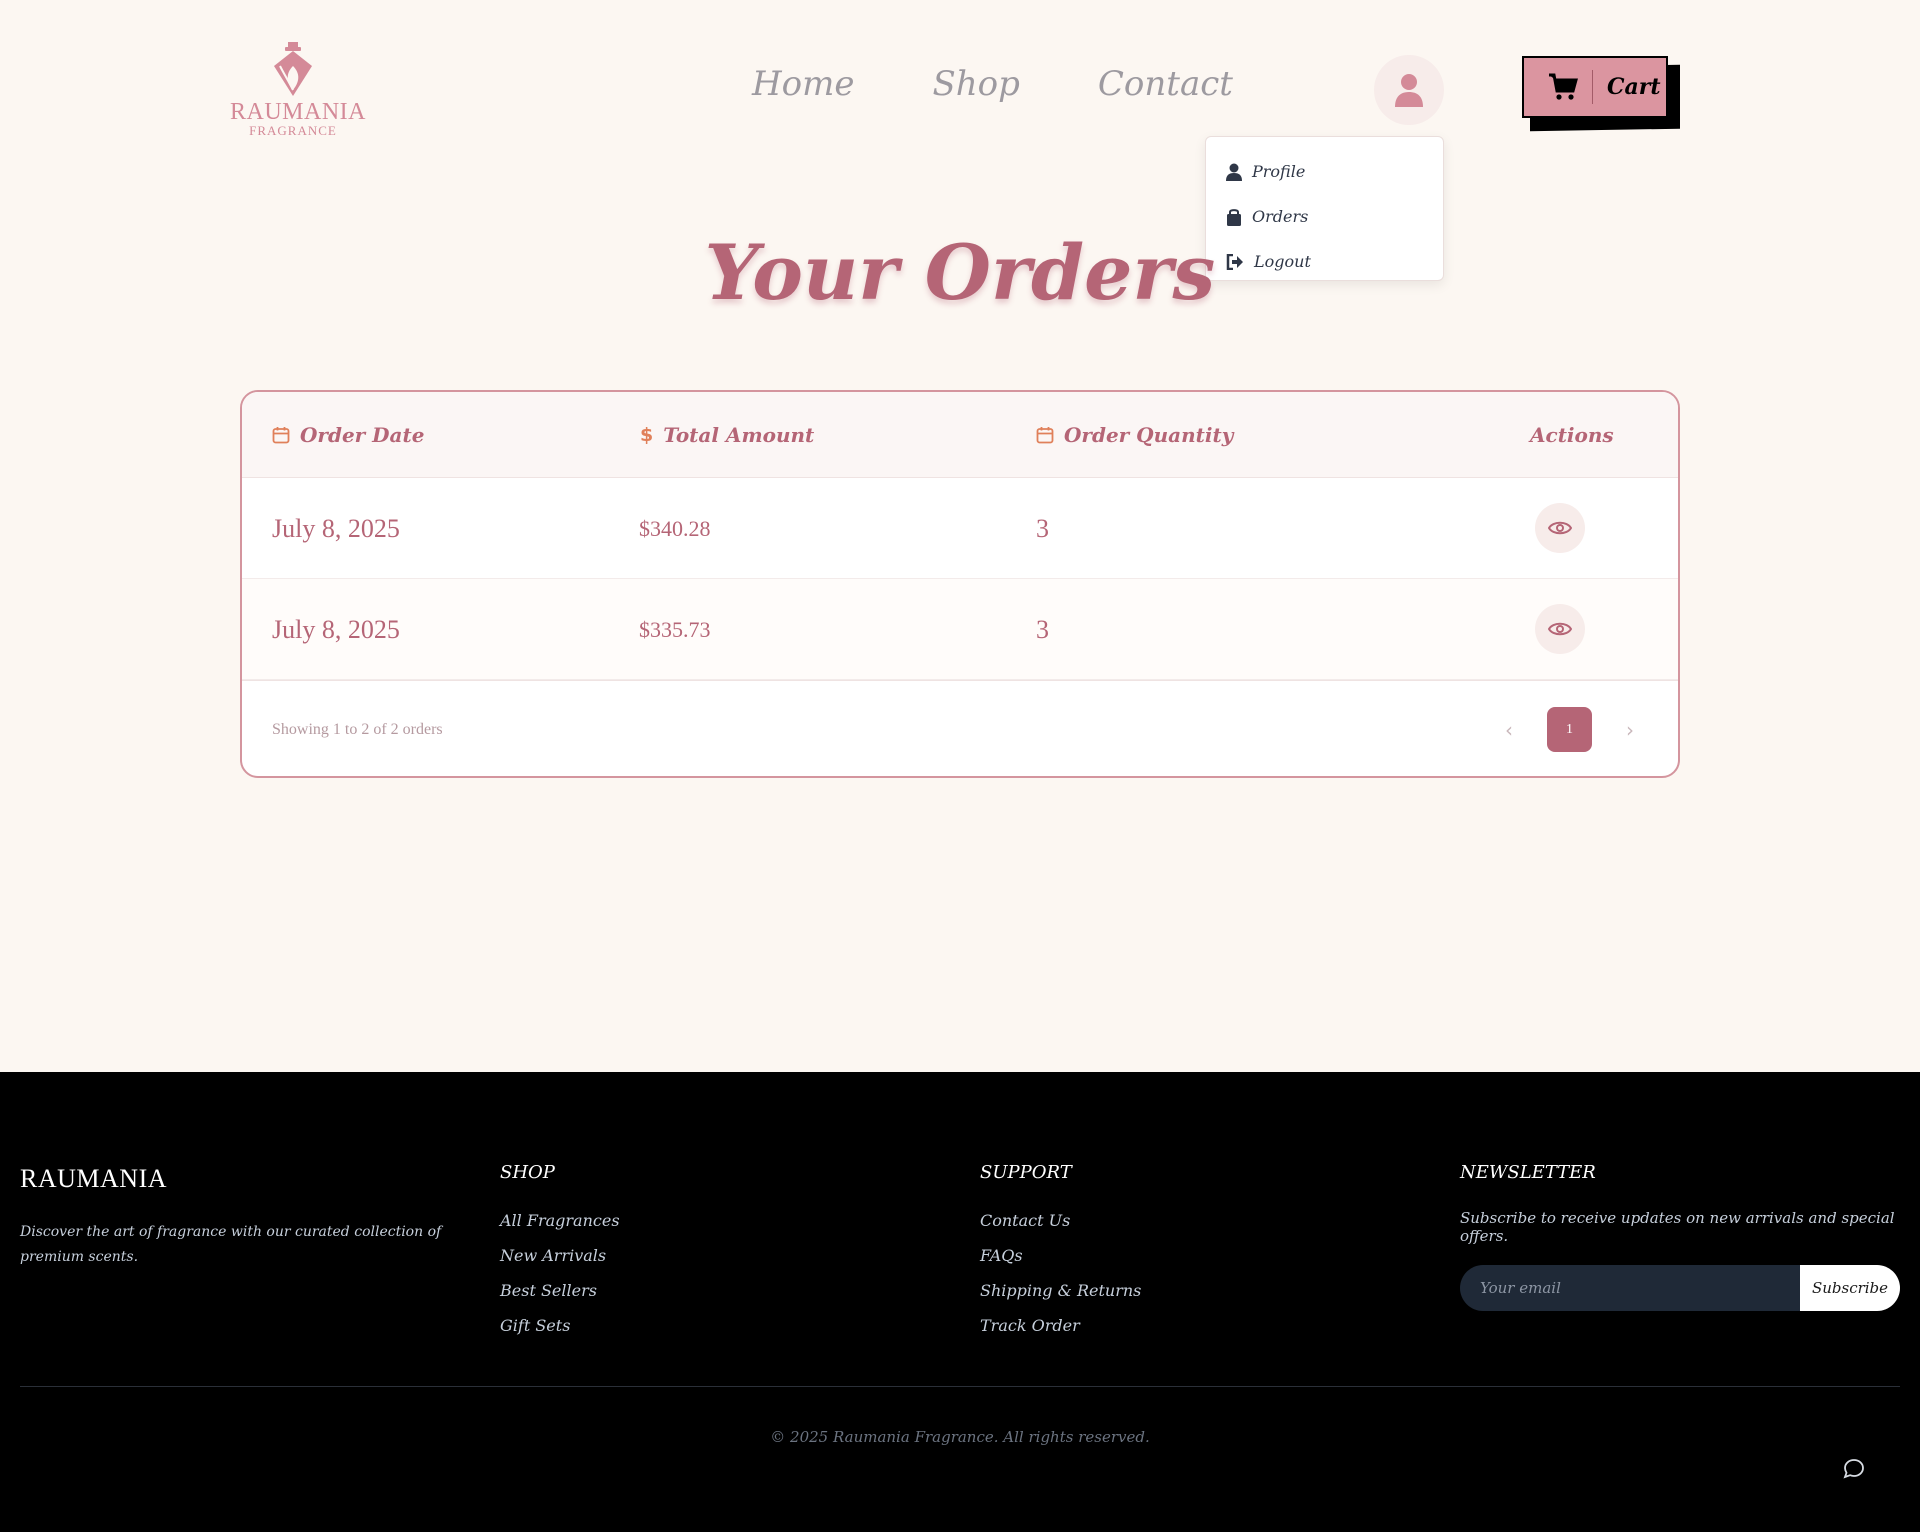  What do you see at coordinates (1324, 171) in the screenshot?
I see `dropdown-item-profile: Profile` at bounding box center [1324, 171].